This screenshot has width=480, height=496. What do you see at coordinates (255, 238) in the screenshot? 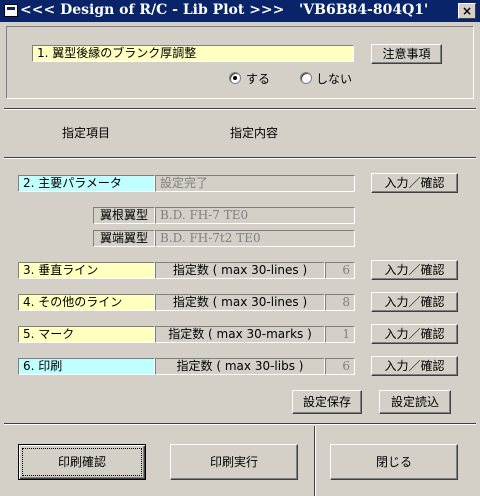
I see `tip-airfoil-value: B.D. FH-7t2 TE0` at bounding box center [255, 238].